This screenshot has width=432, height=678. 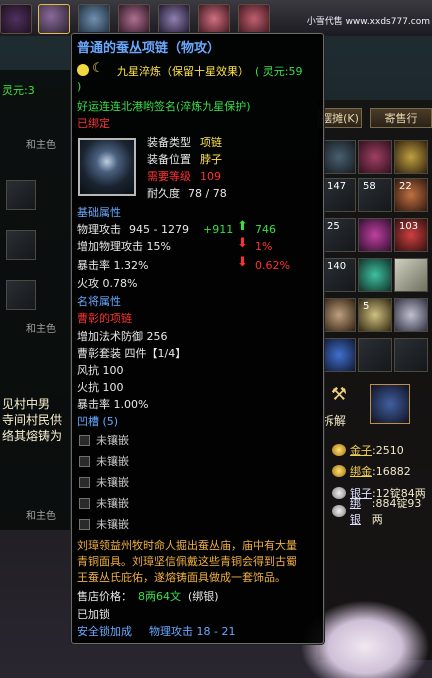 I want to click on phys-atk-bonus: +911, so click(x=218, y=229).